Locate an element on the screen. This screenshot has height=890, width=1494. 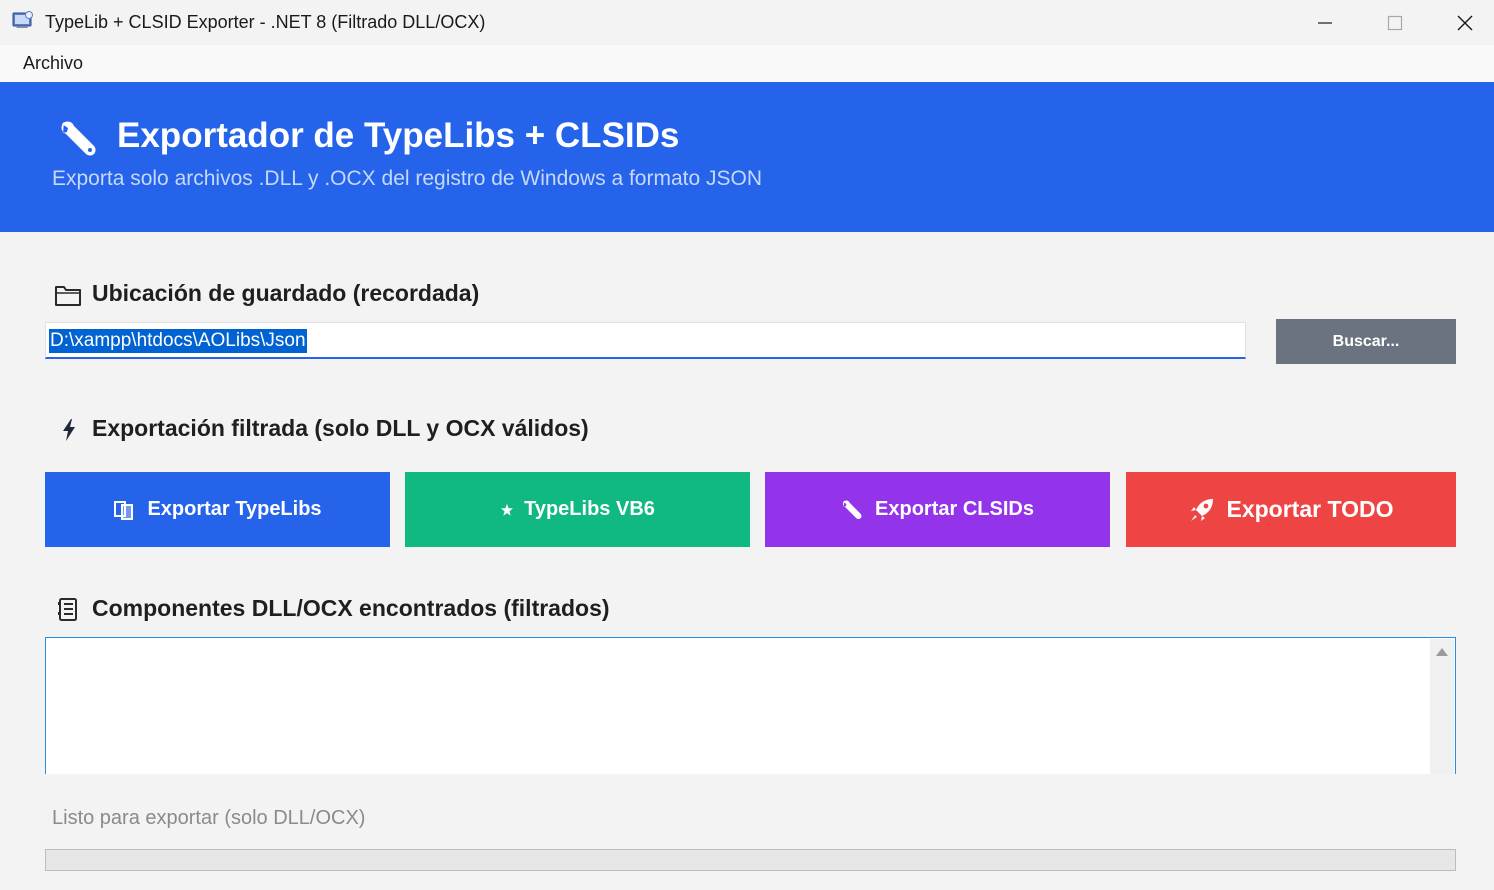
export-clsids-button: Exportar CLSIDs is located at coordinates (937, 509).